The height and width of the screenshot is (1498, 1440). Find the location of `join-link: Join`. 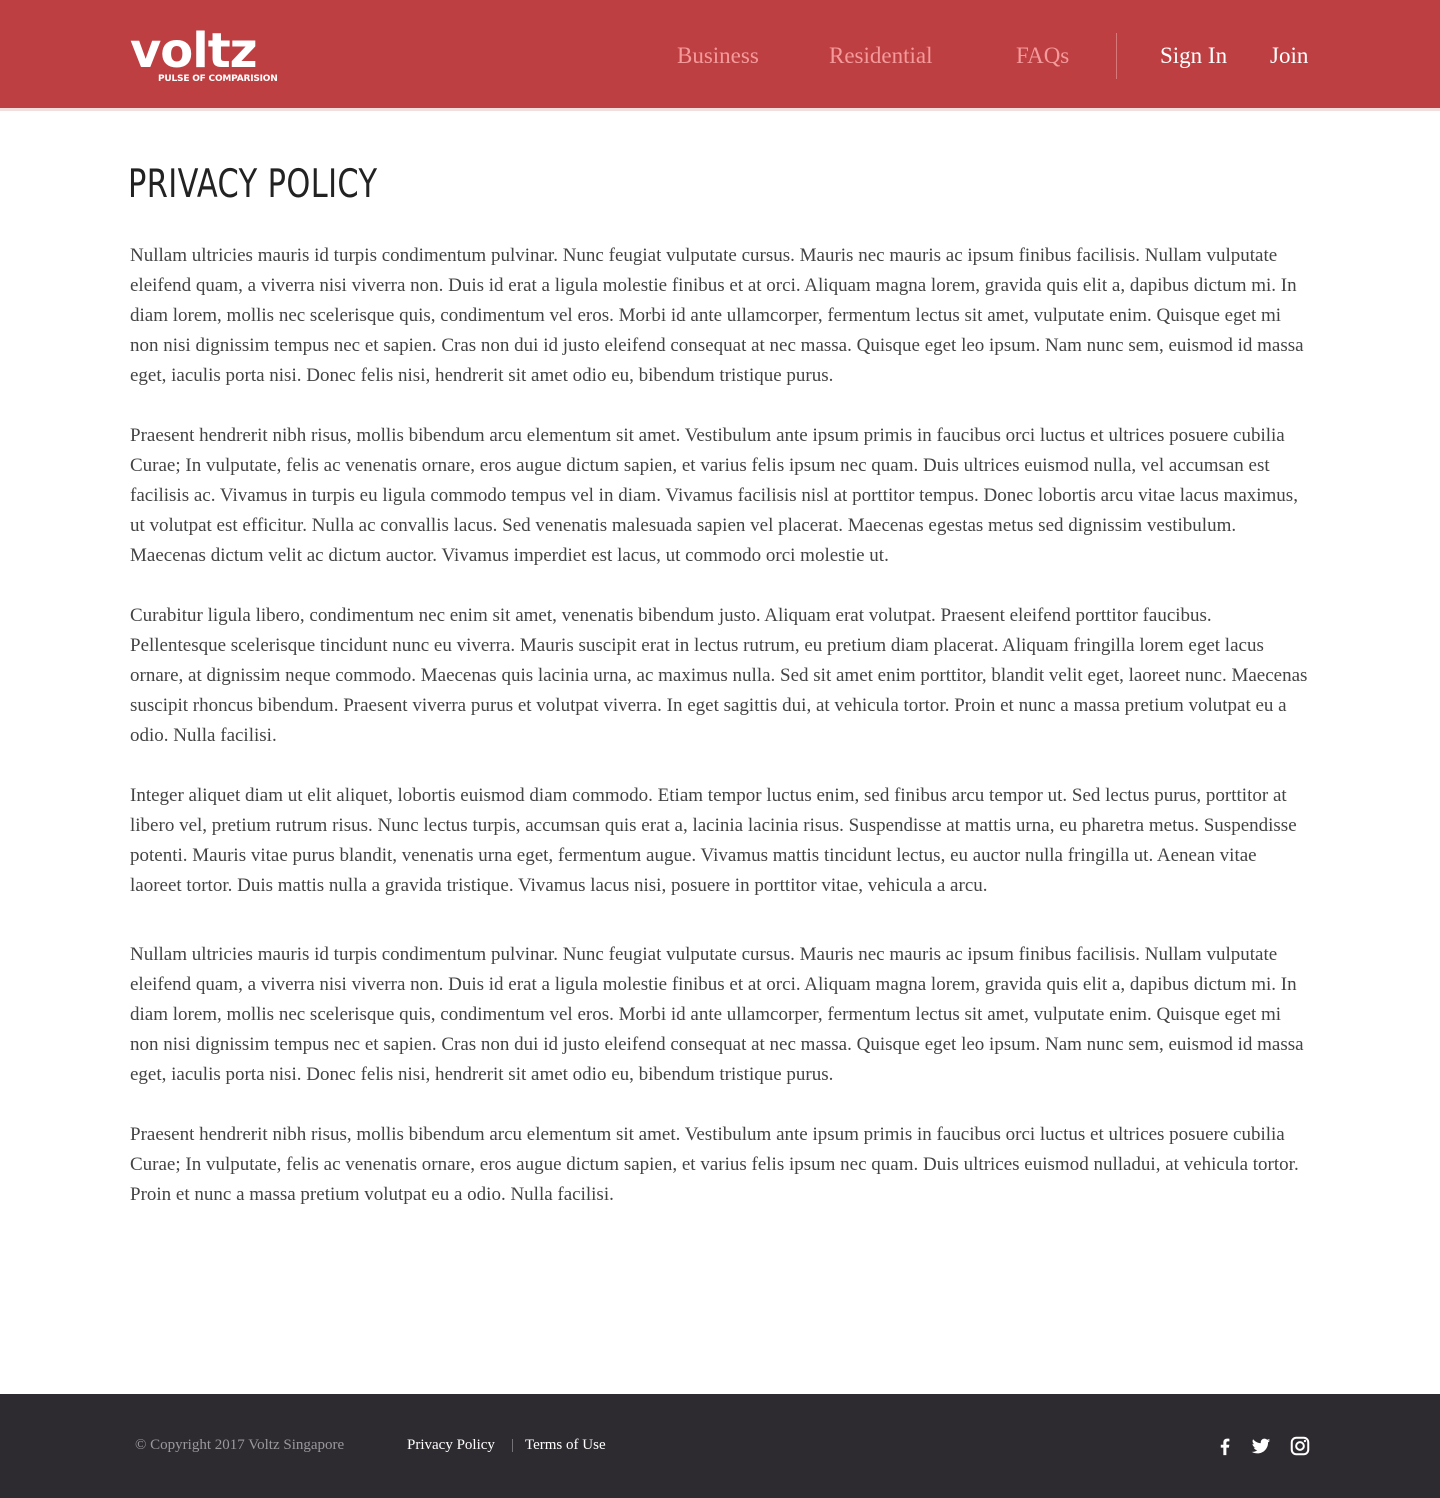

join-link: Join is located at coordinates (1289, 56).